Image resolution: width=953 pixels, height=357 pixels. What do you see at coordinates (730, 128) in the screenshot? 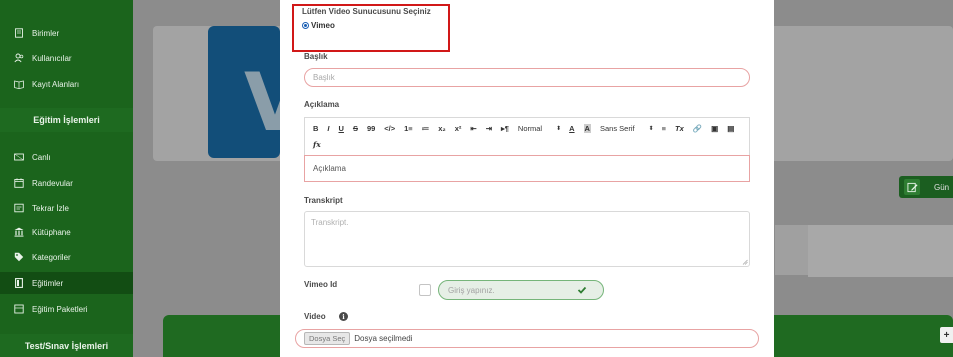
I see `video-icon: ▤` at bounding box center [730, 128].